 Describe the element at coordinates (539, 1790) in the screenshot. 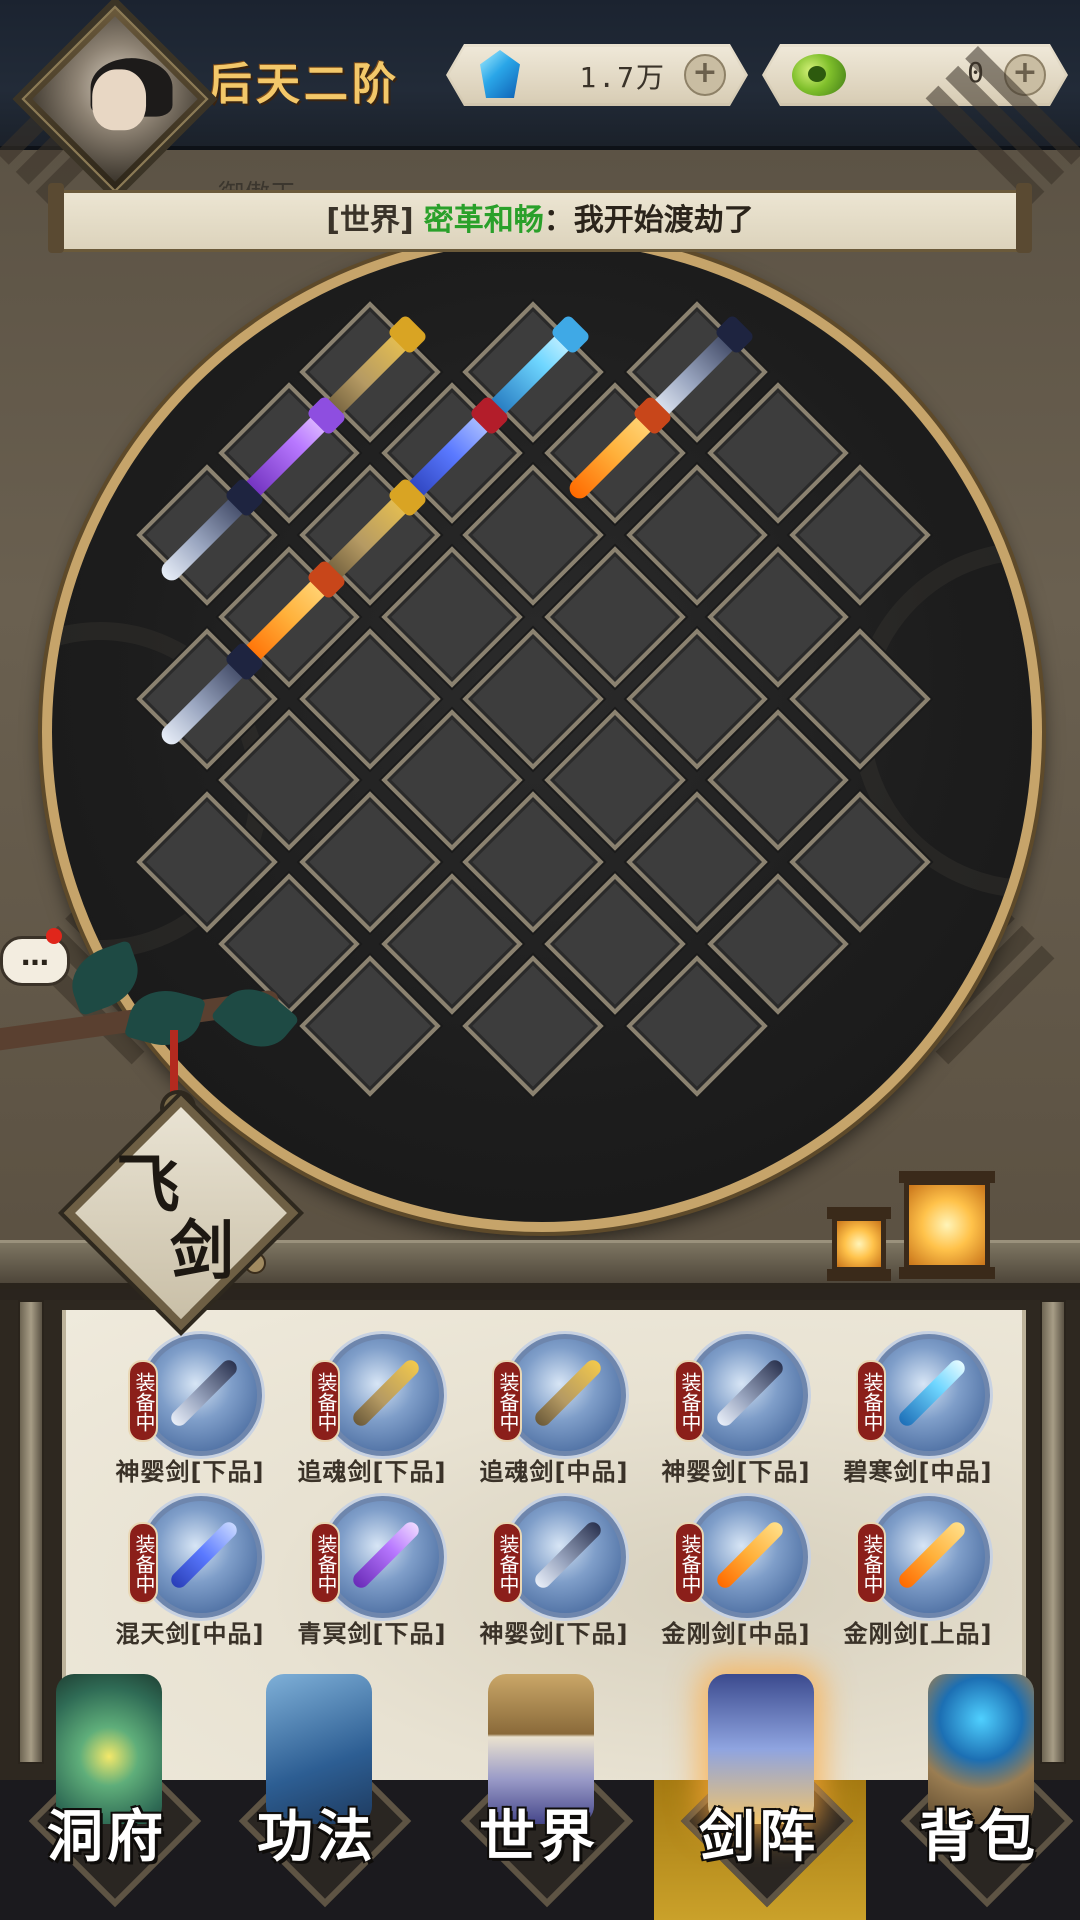

I see `nav-item: 世界` at that location.